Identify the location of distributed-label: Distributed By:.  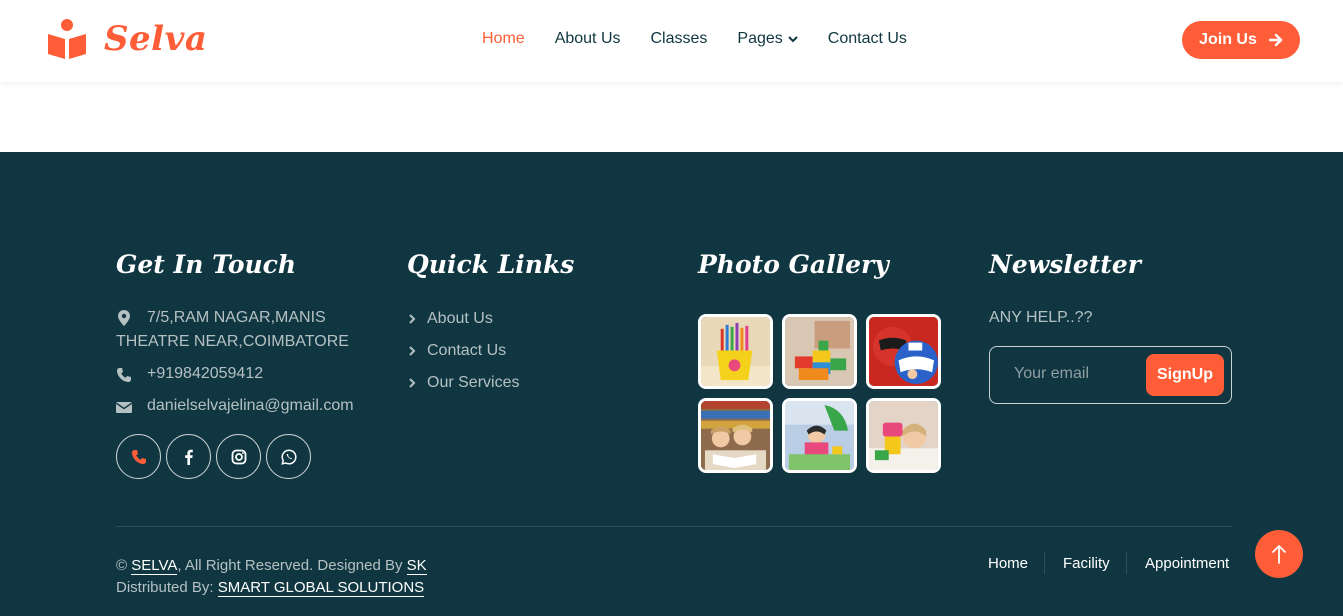
(165, 587).